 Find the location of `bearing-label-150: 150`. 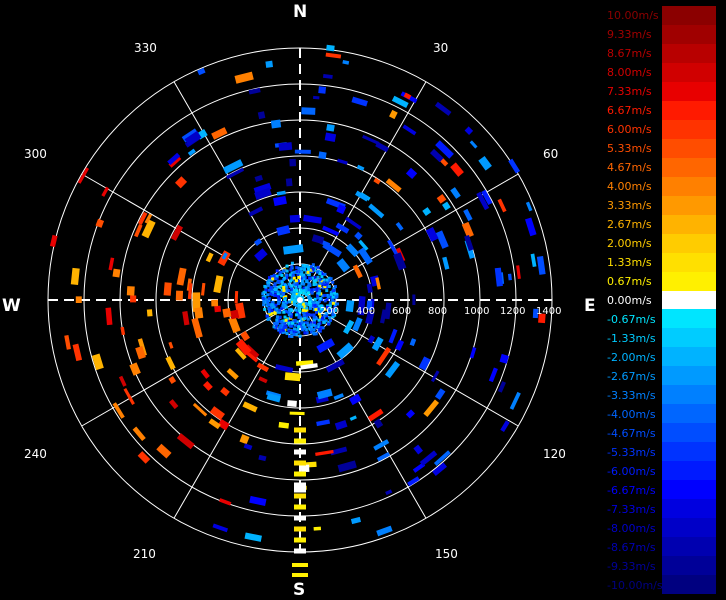

bearing-label-150: 150 is located at coordinates (446, 554).